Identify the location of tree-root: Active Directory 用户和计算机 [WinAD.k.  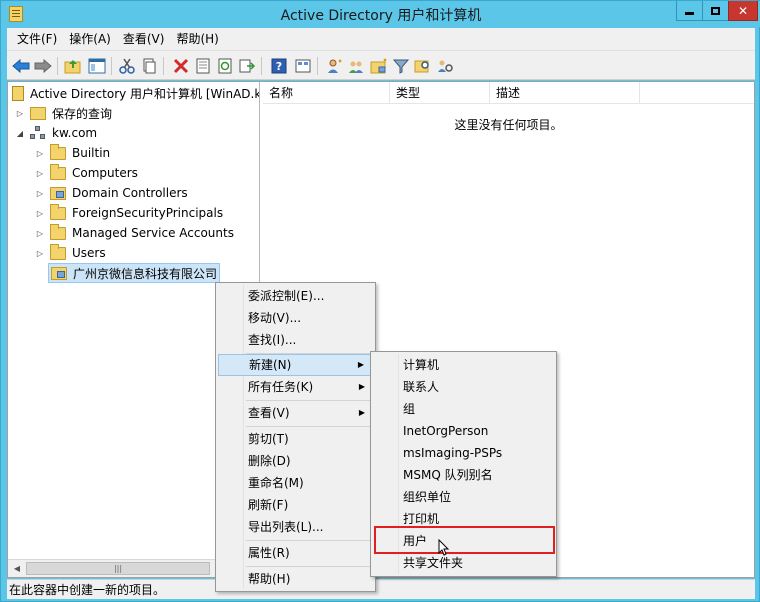
(136, 93).